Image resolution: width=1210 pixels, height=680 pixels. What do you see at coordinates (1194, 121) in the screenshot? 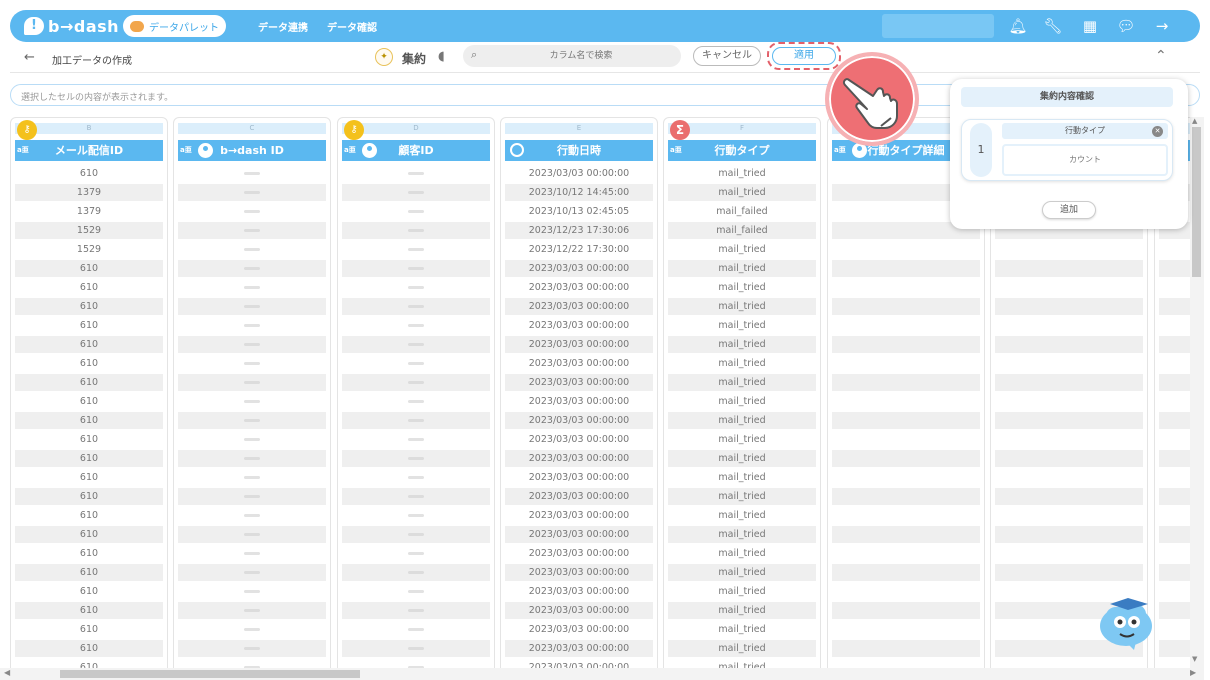
I see `scroll-up-icon: ▲` at bounding box center [1194, 121].